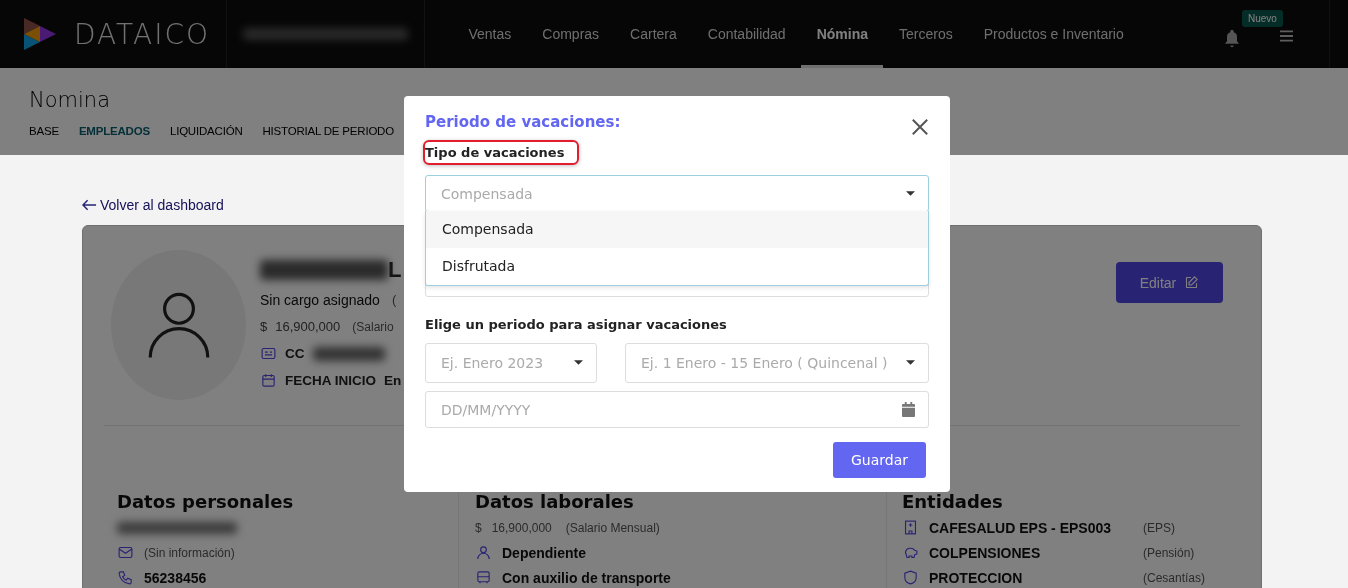  Describe the element at coordinates (521, 527) in the screenshot. I see `info-text: 16,900,000` at that location.